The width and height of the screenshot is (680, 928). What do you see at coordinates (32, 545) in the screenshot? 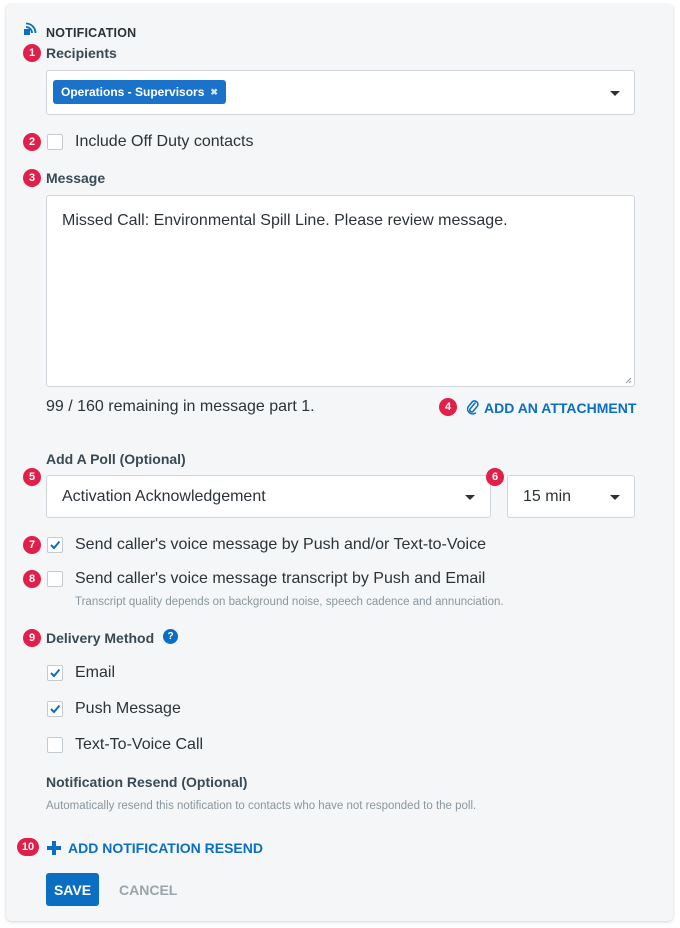
I see `step-badge-7: 7` at bounding box center [32, 545].